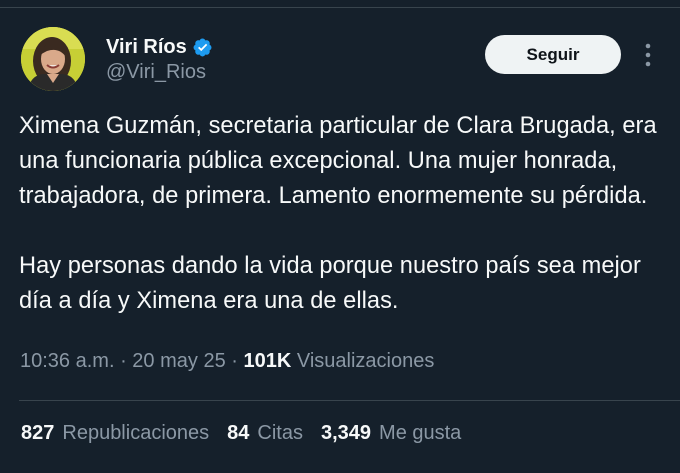 This screenshot has width=680, height=473. Describe the element at coordinates (267, 361) in the screenshot. I see `views-count: 101K` at that location.